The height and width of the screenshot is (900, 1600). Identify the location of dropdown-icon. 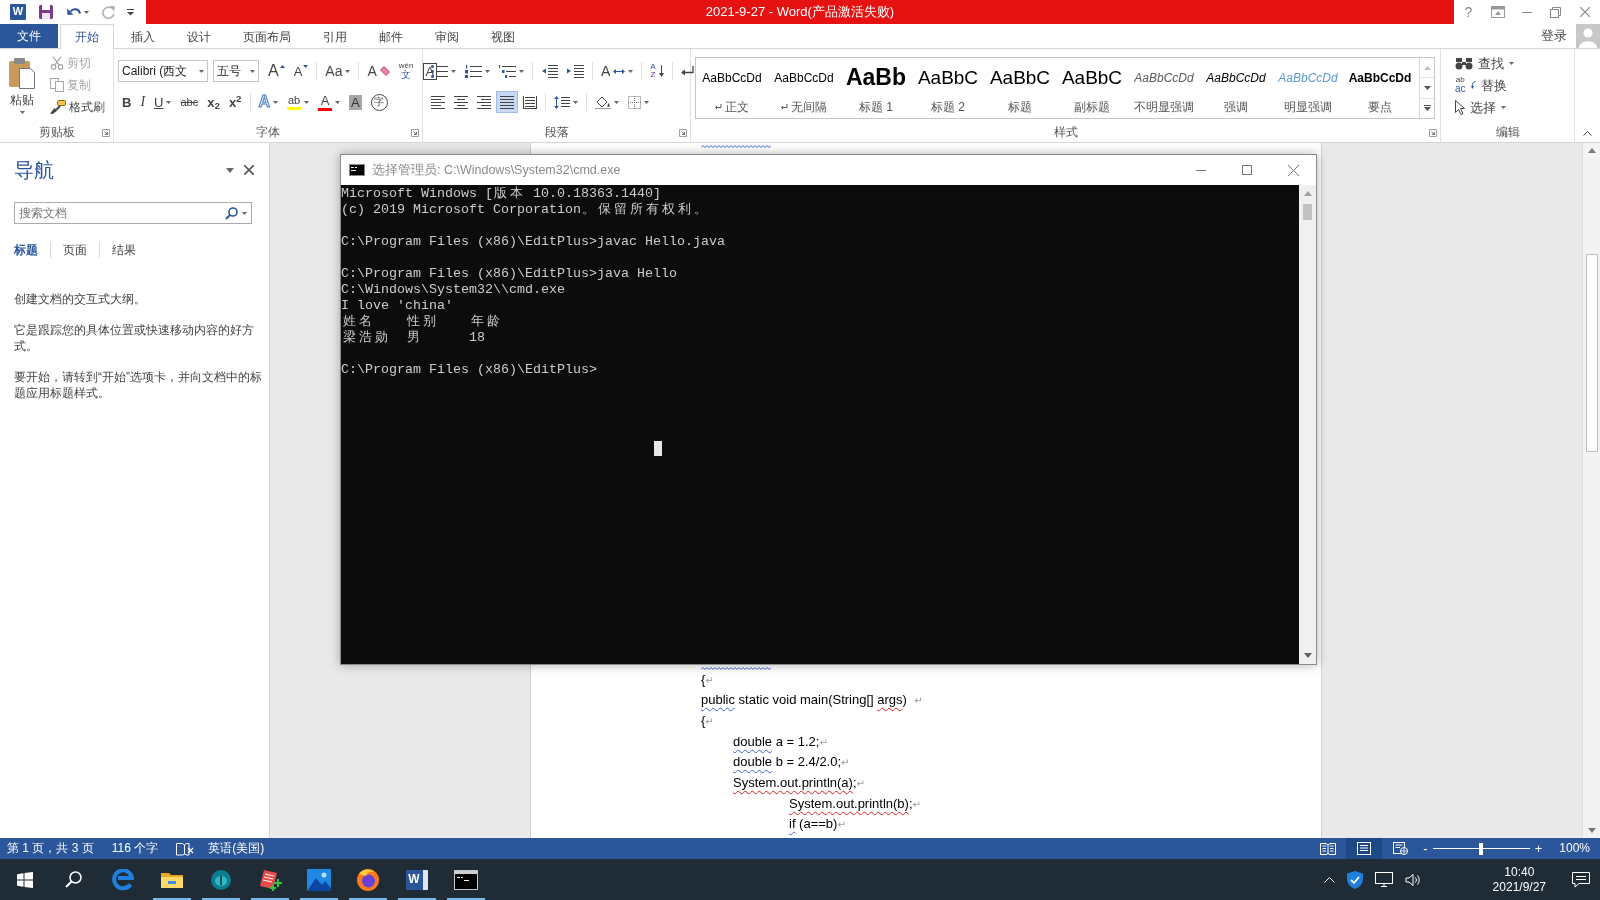
(230, 170).